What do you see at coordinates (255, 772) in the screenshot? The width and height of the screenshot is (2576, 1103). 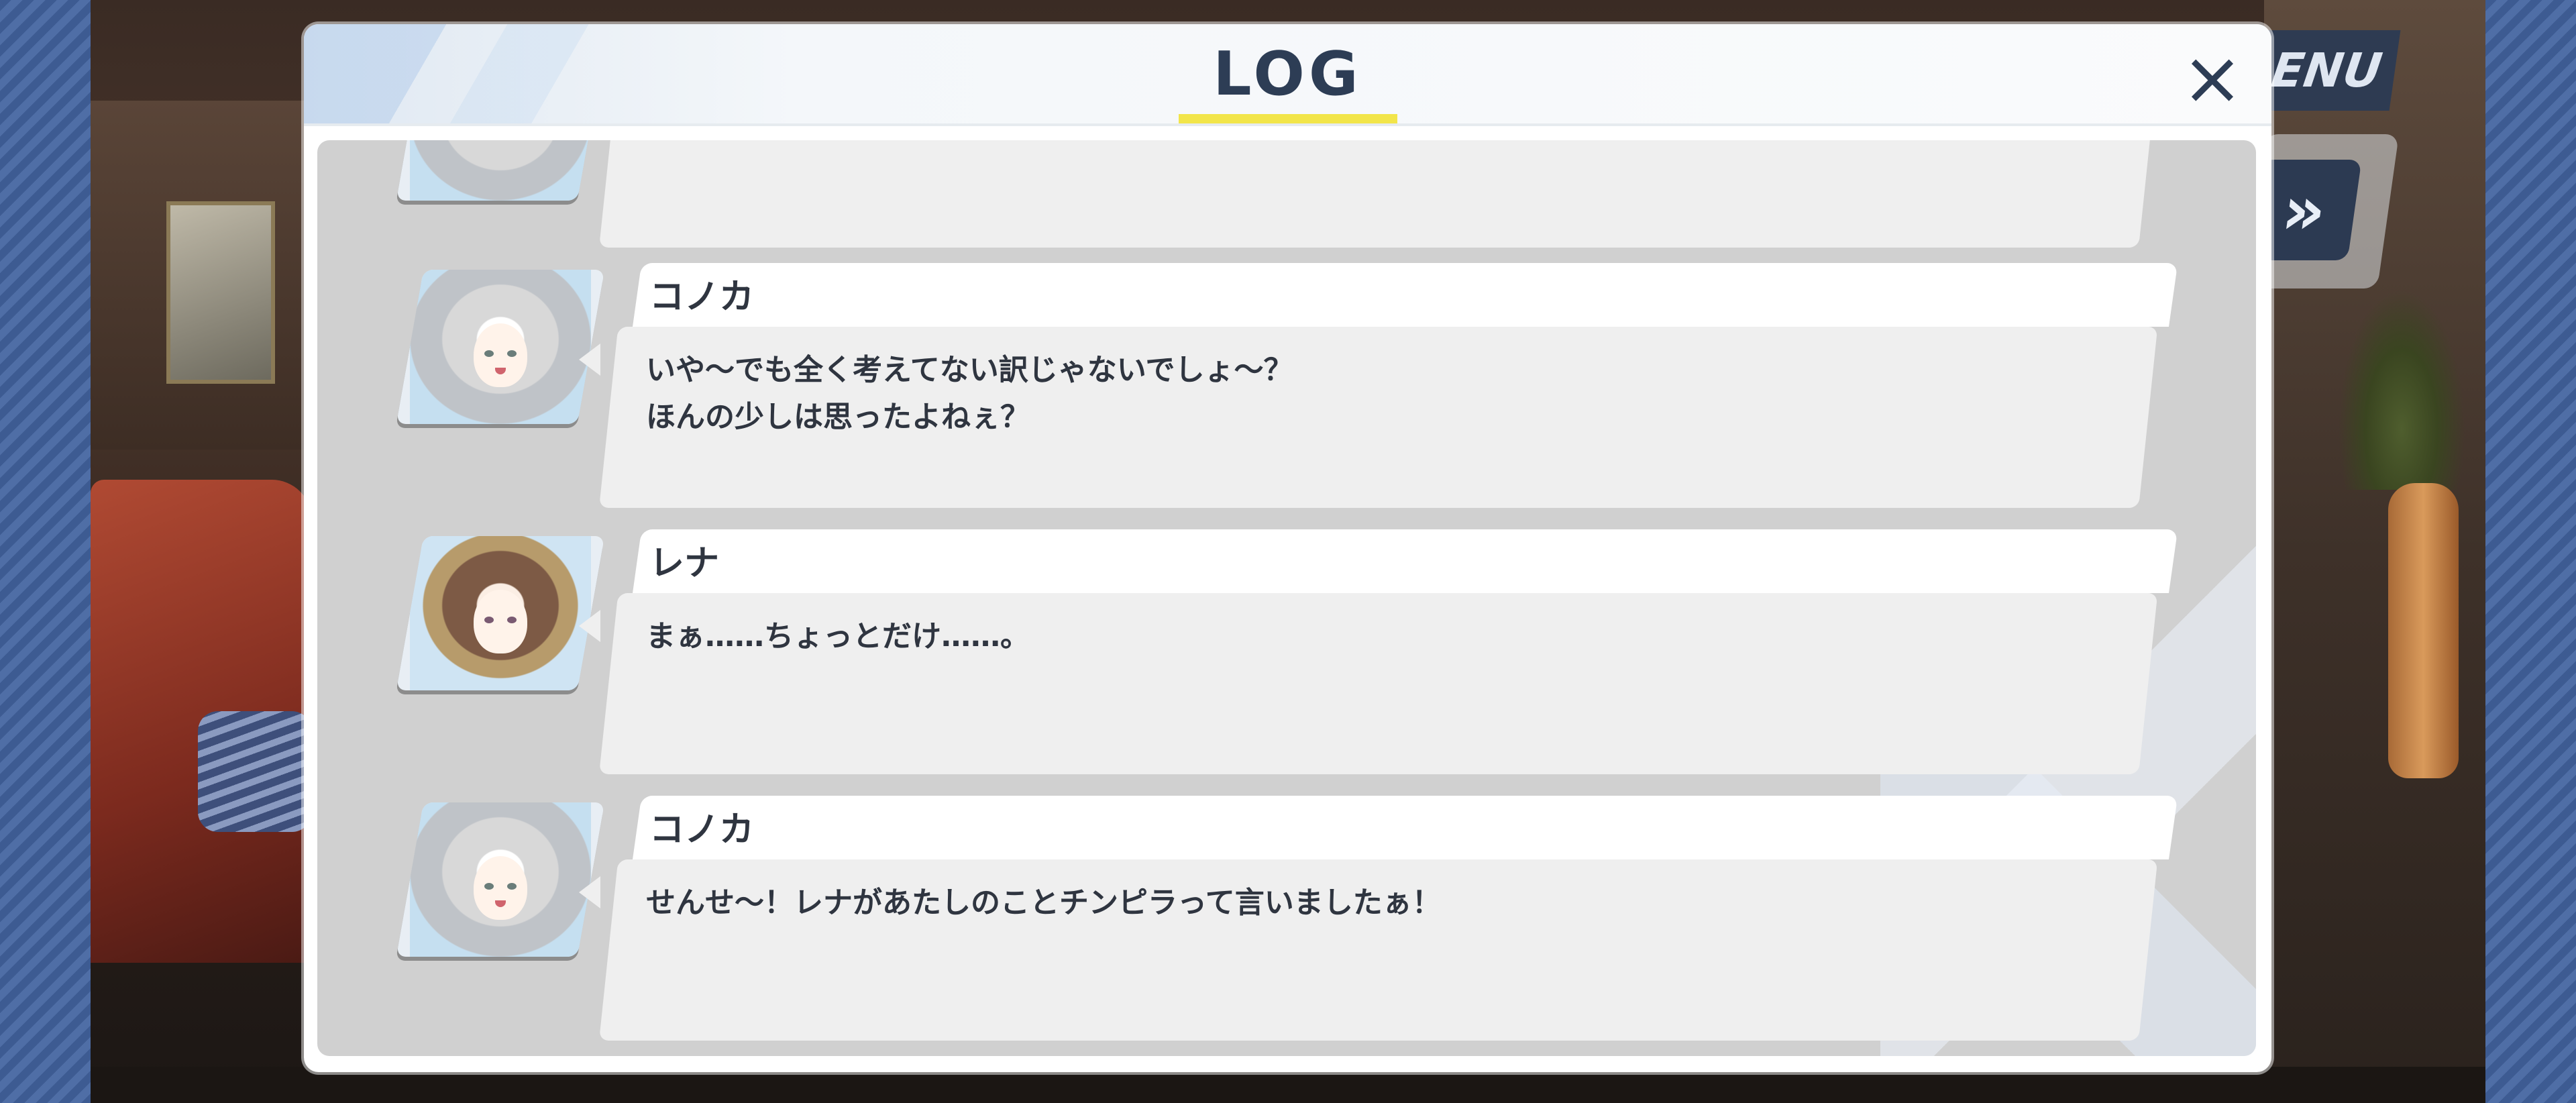 I see `scene-striped-cushion` at bounding box center [255, 772].